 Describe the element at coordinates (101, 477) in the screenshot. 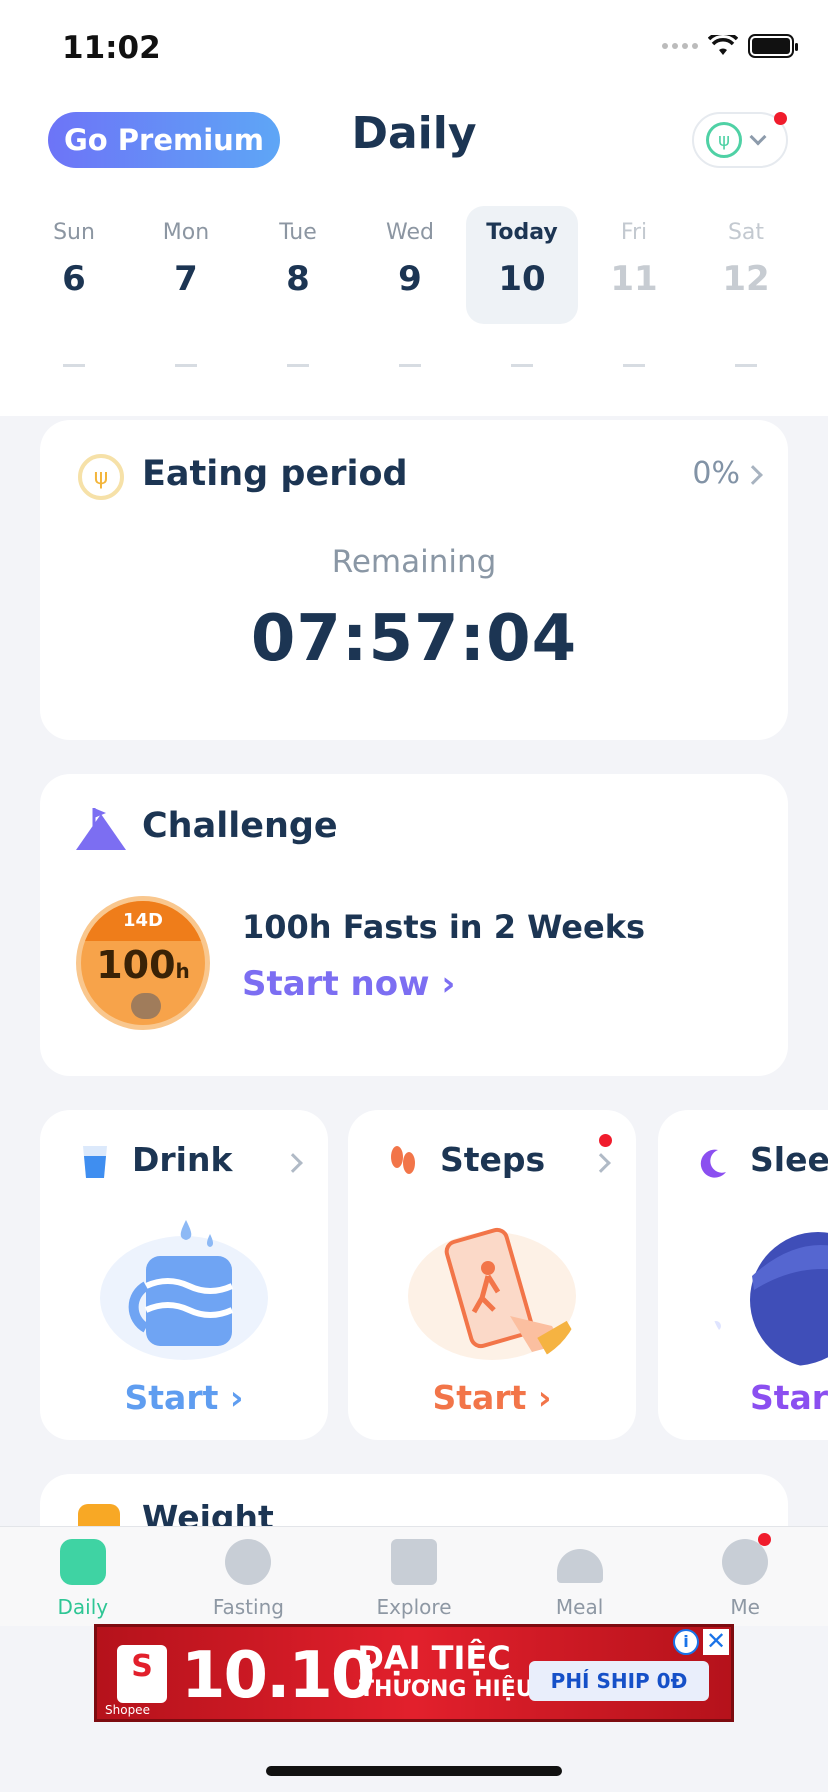

I see `eating-fork-icon: ψ` at that location.